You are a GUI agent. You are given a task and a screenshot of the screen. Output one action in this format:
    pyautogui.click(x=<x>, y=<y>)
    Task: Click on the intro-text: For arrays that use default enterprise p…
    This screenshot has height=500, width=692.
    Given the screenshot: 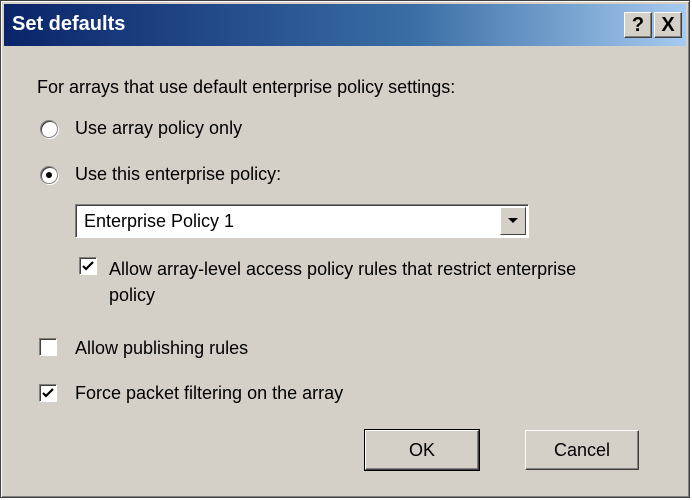 What is the action you would take?
    pyautogui.click(x=246, y=87)
    